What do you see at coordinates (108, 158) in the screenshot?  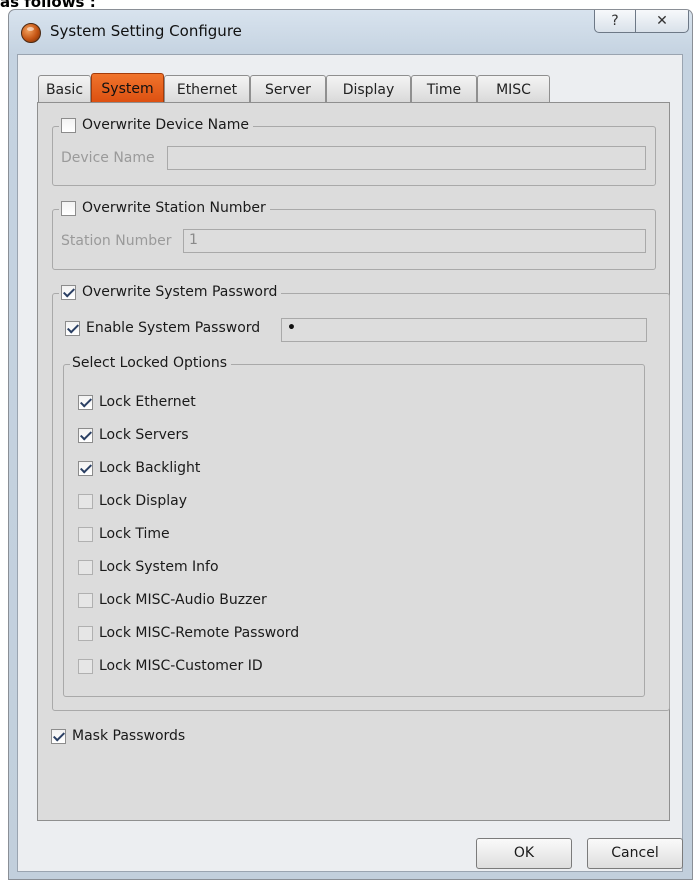 I see `device-name-label: Device Name` at bounding box center [108, 158].